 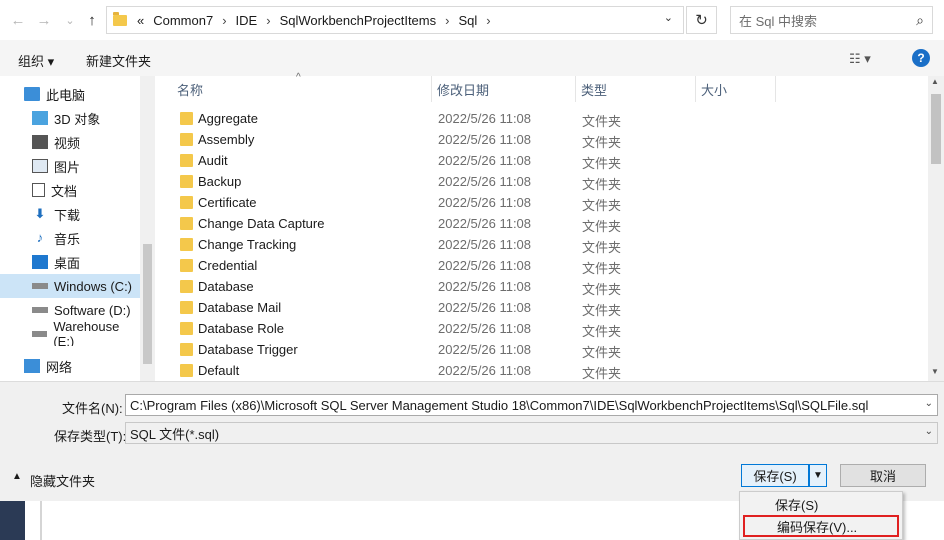 What do you see at coordinates (12, 520) in the screenshot?
I see `background-sidebar` at bounding box center [12, 520].